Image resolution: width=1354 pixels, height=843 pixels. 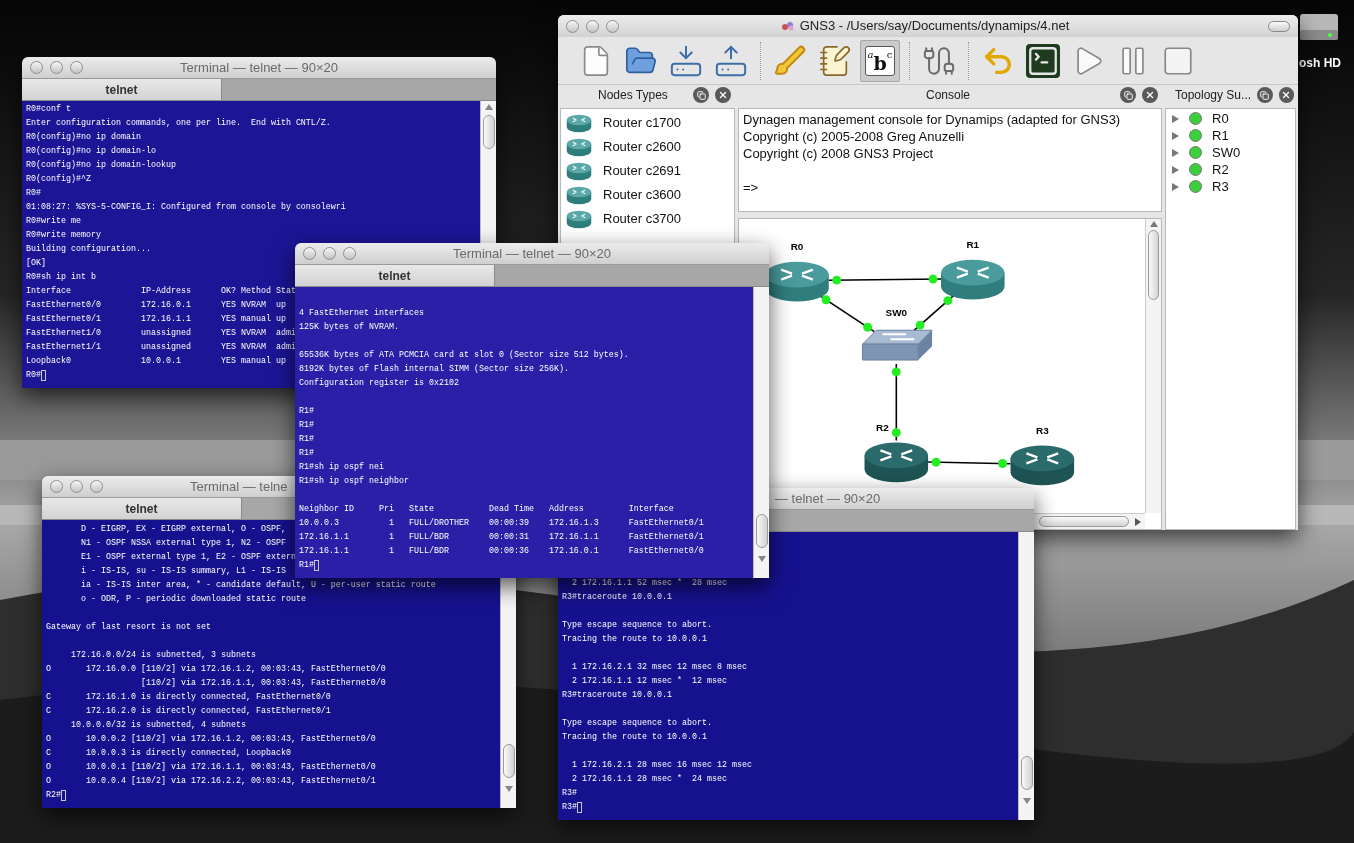 I want to click on node-label: R2, so click(x=882, y=427).